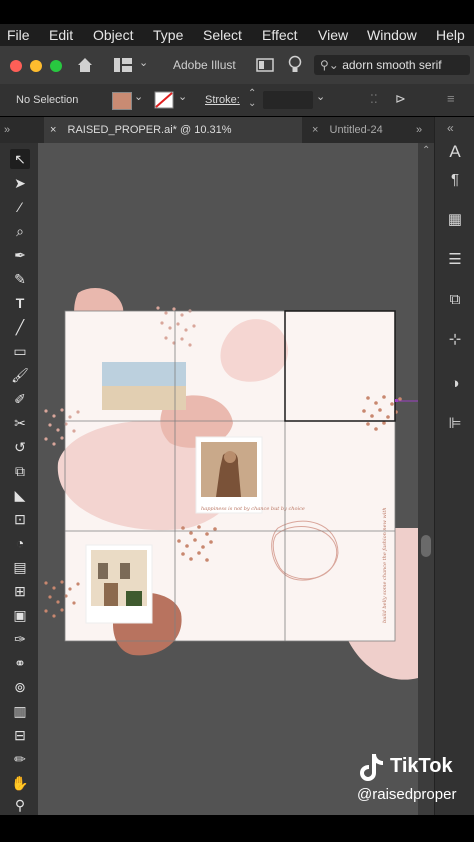  What do you see at coordinates (20, 591) in the screenshot?
I see `mesh-tool-icon: ⊞` at bounding box center [20, 591].